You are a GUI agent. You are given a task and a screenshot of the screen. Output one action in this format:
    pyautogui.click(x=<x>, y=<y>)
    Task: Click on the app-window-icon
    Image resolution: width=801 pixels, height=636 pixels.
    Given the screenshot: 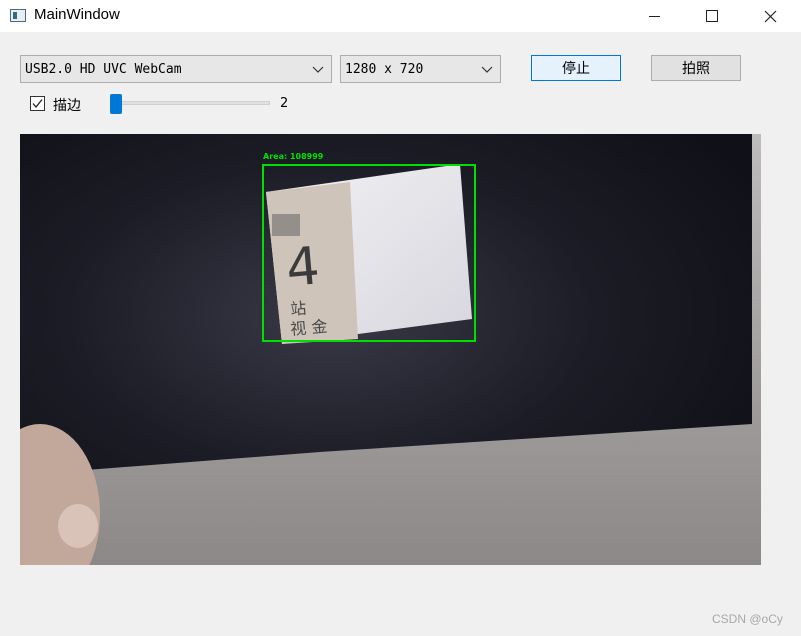 What is the action you would take?
    pyautogui.click(x=18, y=15)
    